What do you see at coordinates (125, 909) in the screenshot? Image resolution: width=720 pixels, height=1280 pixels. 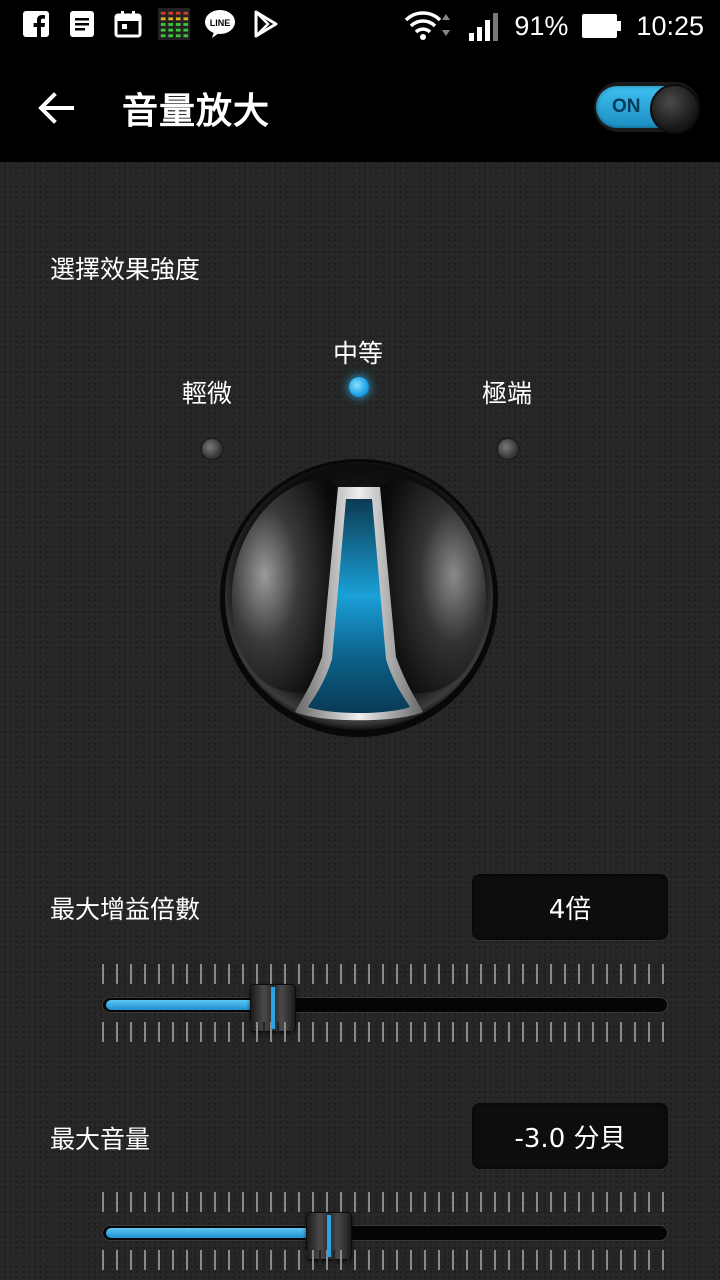 I see `max-gain-label: 最大增益倍數` at bounding box center [125, 909].